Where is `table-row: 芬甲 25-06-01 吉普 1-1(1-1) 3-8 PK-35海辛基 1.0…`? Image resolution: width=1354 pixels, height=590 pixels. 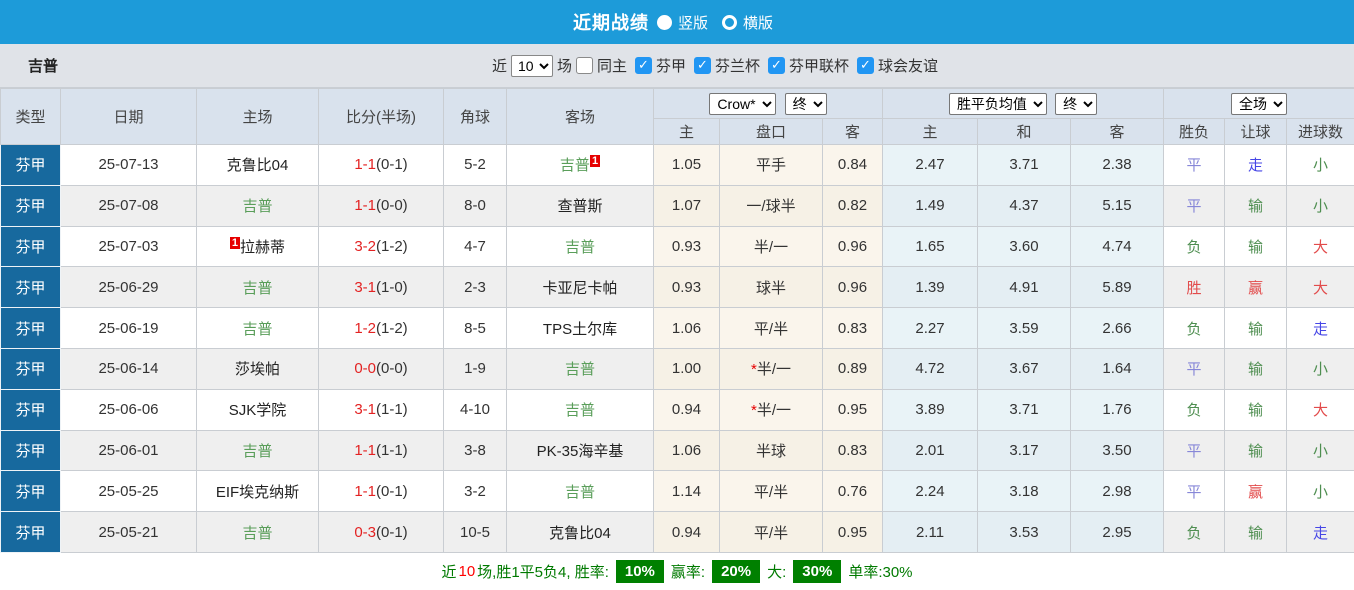 table-row: 芬甲 25-06-01 吉普 1-1(1-1) 3-8 PK-35海辛基 1.0… is located at coordinates (677, 450).